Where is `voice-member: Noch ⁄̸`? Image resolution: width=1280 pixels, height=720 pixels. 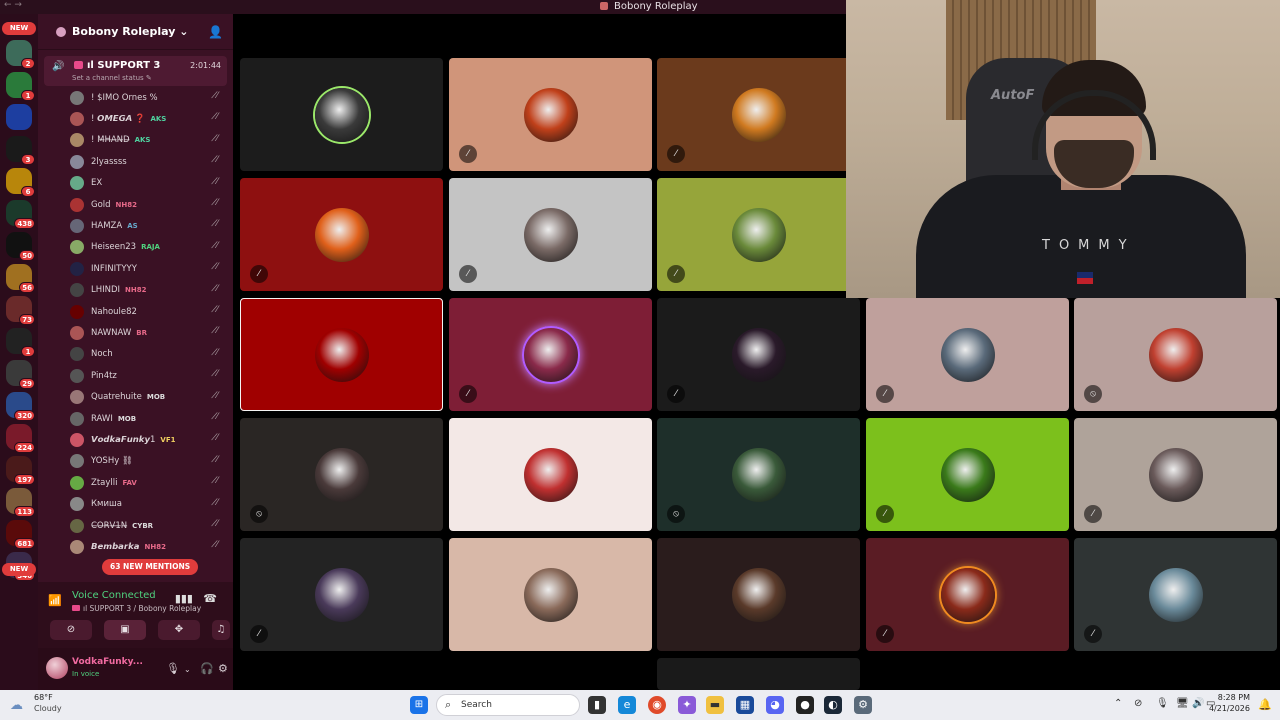
voice-member: Noch ⁄̸ is located at coordinates (149, 354).